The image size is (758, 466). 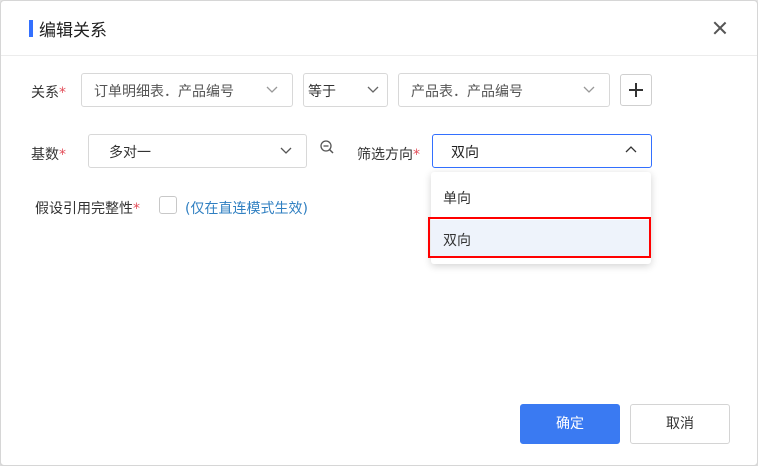 What do you see at coordinates (379, 28) in the screenshot?
I see `dialog-header: 编辑关系` at bounding box center [379, 28].